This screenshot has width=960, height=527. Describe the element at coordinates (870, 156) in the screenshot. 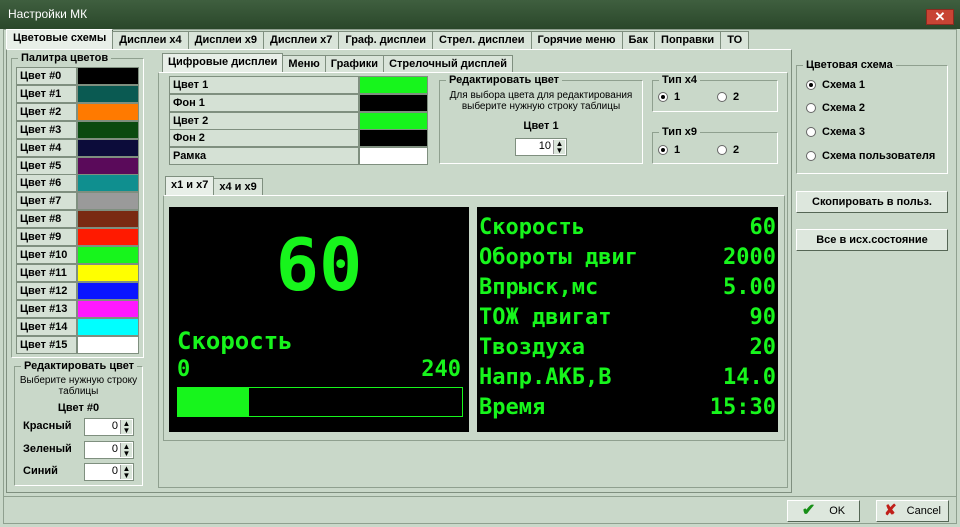

I see `scheme-option-user: Схема пользователя` at that location.